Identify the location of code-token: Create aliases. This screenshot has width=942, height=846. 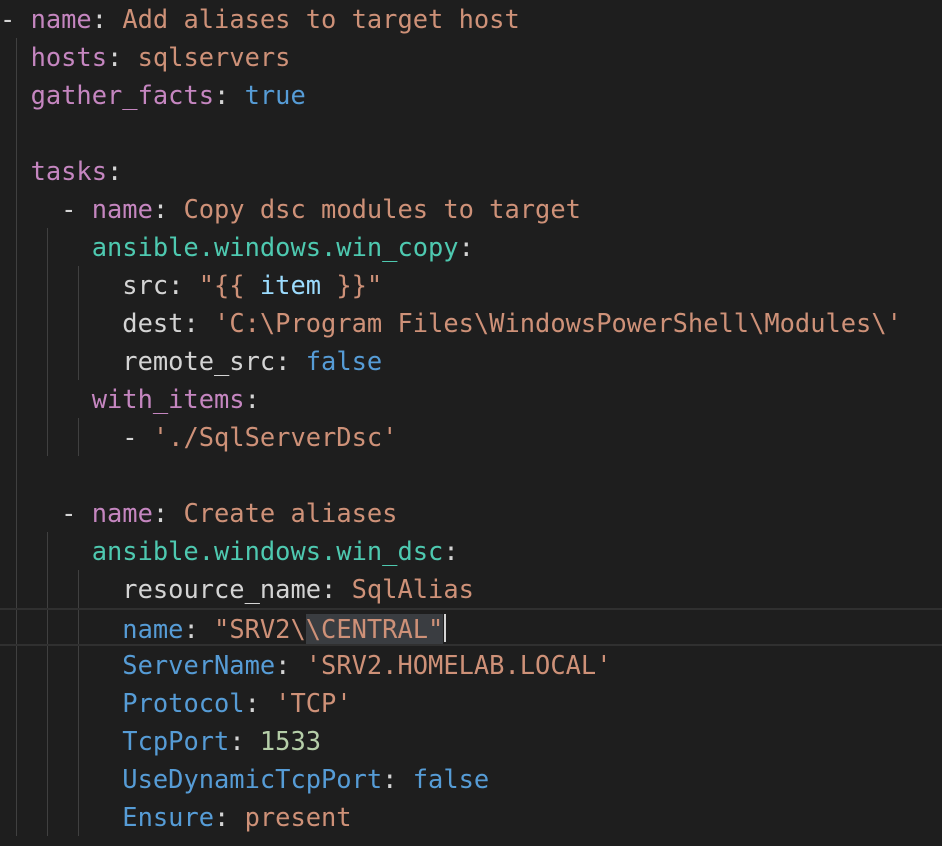
(290, 513).